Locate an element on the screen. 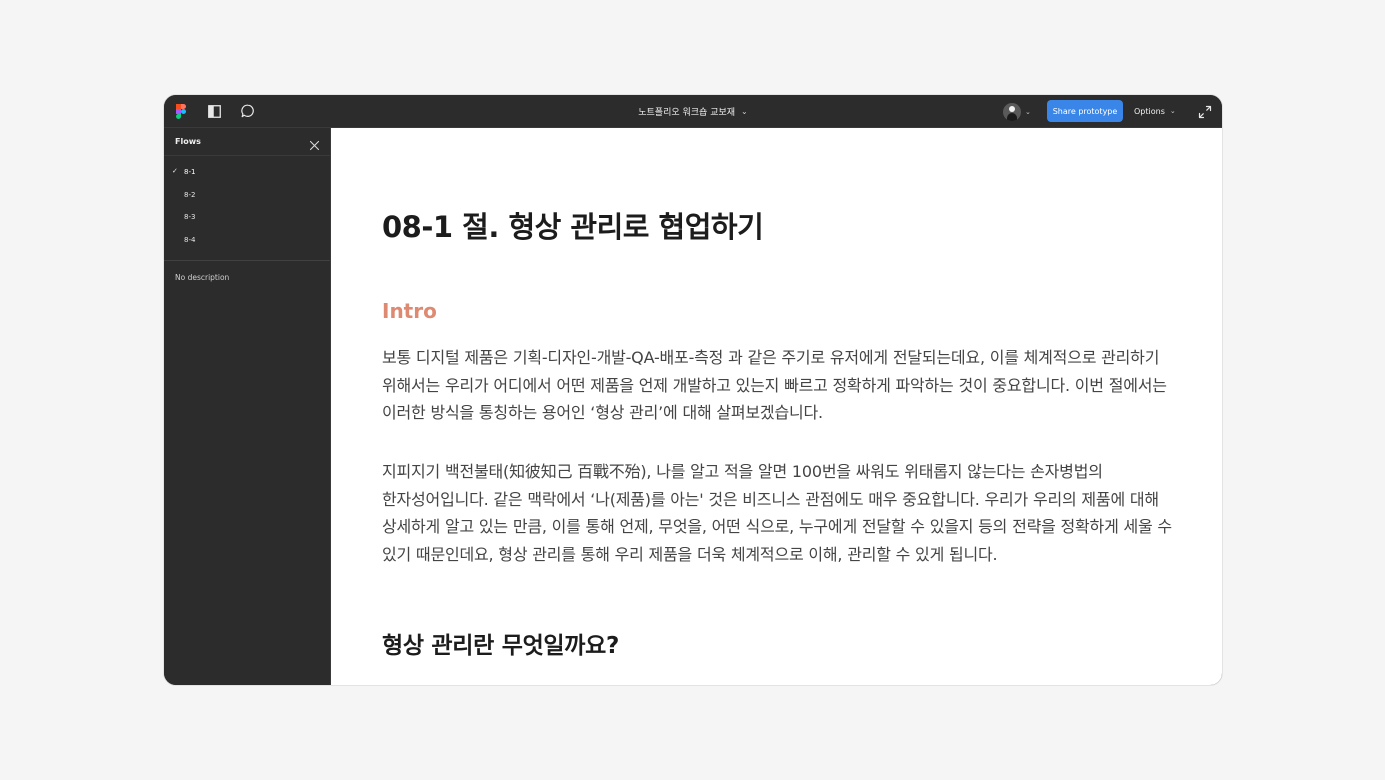 This screenshot has width=1385, height=780. flows-header: Flows is located at coordinates (247, 142).